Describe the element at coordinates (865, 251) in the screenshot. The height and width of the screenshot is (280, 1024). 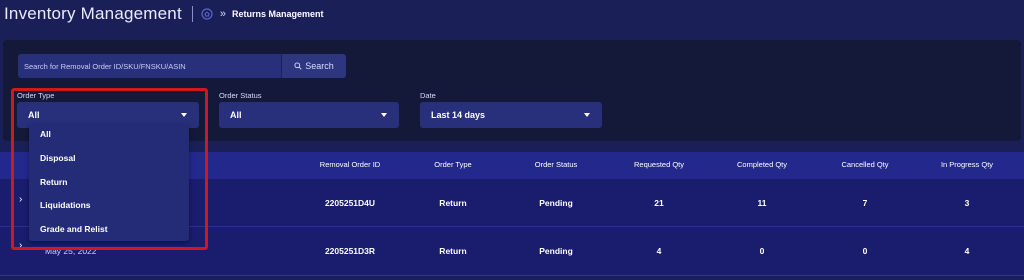
I see `cancelled-qty-cell: 0` at that location.